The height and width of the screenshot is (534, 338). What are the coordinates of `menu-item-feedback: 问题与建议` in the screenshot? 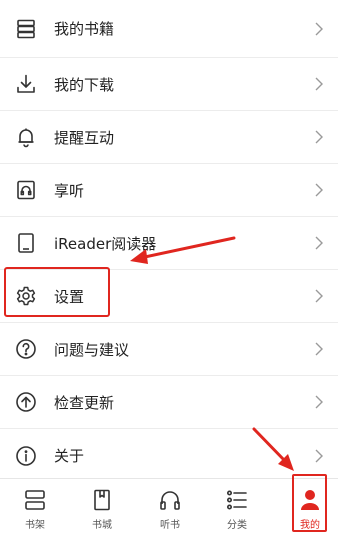 It's located at (169, 349).